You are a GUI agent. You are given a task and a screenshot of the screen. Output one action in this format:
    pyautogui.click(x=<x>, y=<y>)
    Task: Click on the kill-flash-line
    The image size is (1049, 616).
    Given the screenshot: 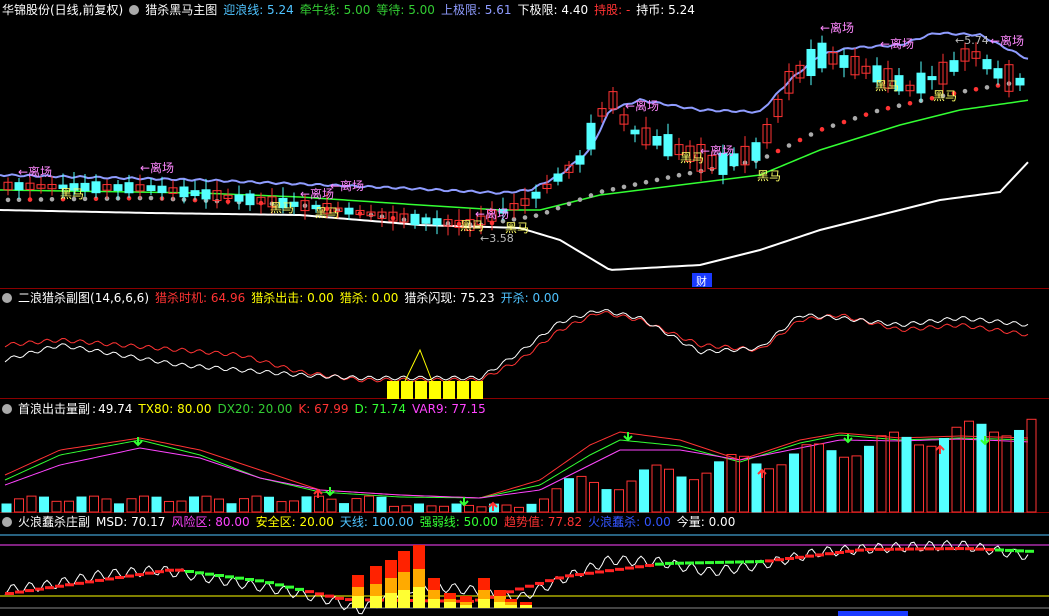 What is the action you would take?
    pyautogui.click(x=516, y=345)
    